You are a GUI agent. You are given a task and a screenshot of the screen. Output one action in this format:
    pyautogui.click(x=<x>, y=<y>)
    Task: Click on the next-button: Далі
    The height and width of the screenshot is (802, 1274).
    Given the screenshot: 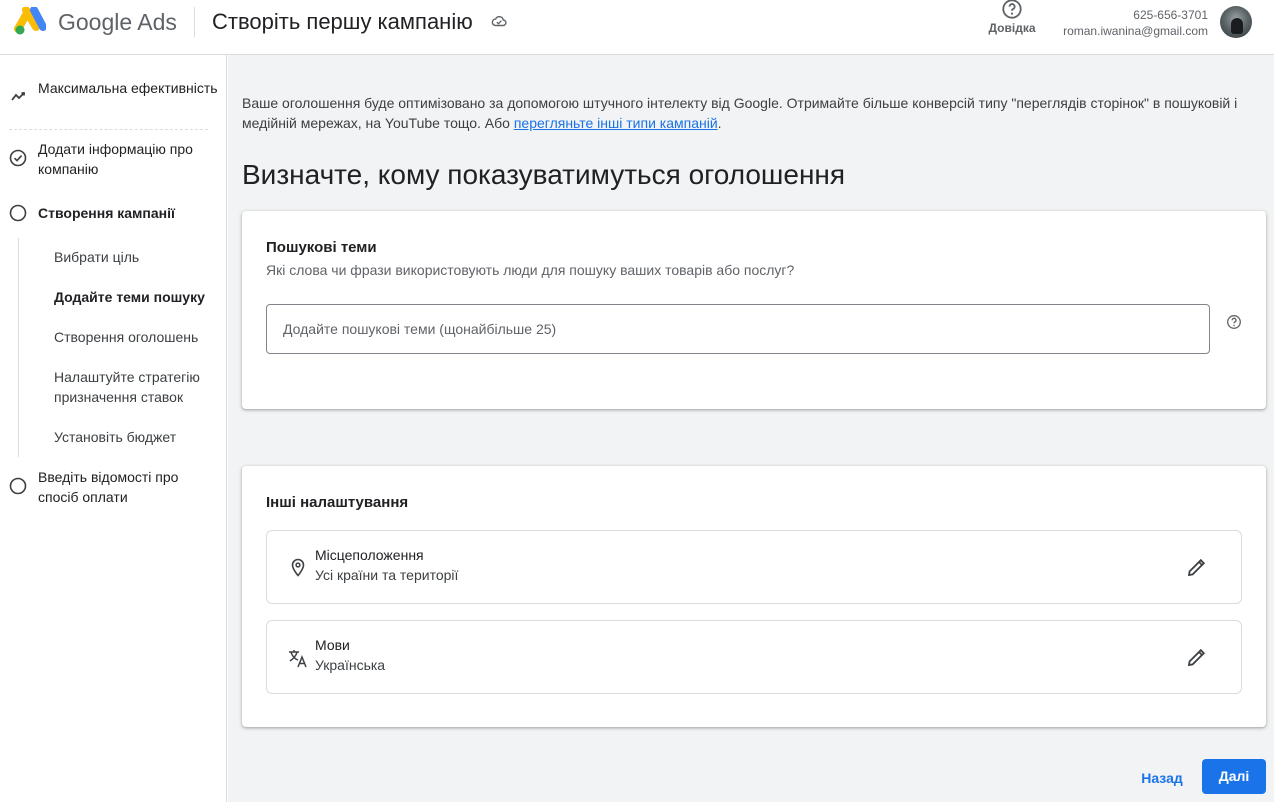 What is the action you would take?
    pyautogui.click(x=1234, y=776)
    